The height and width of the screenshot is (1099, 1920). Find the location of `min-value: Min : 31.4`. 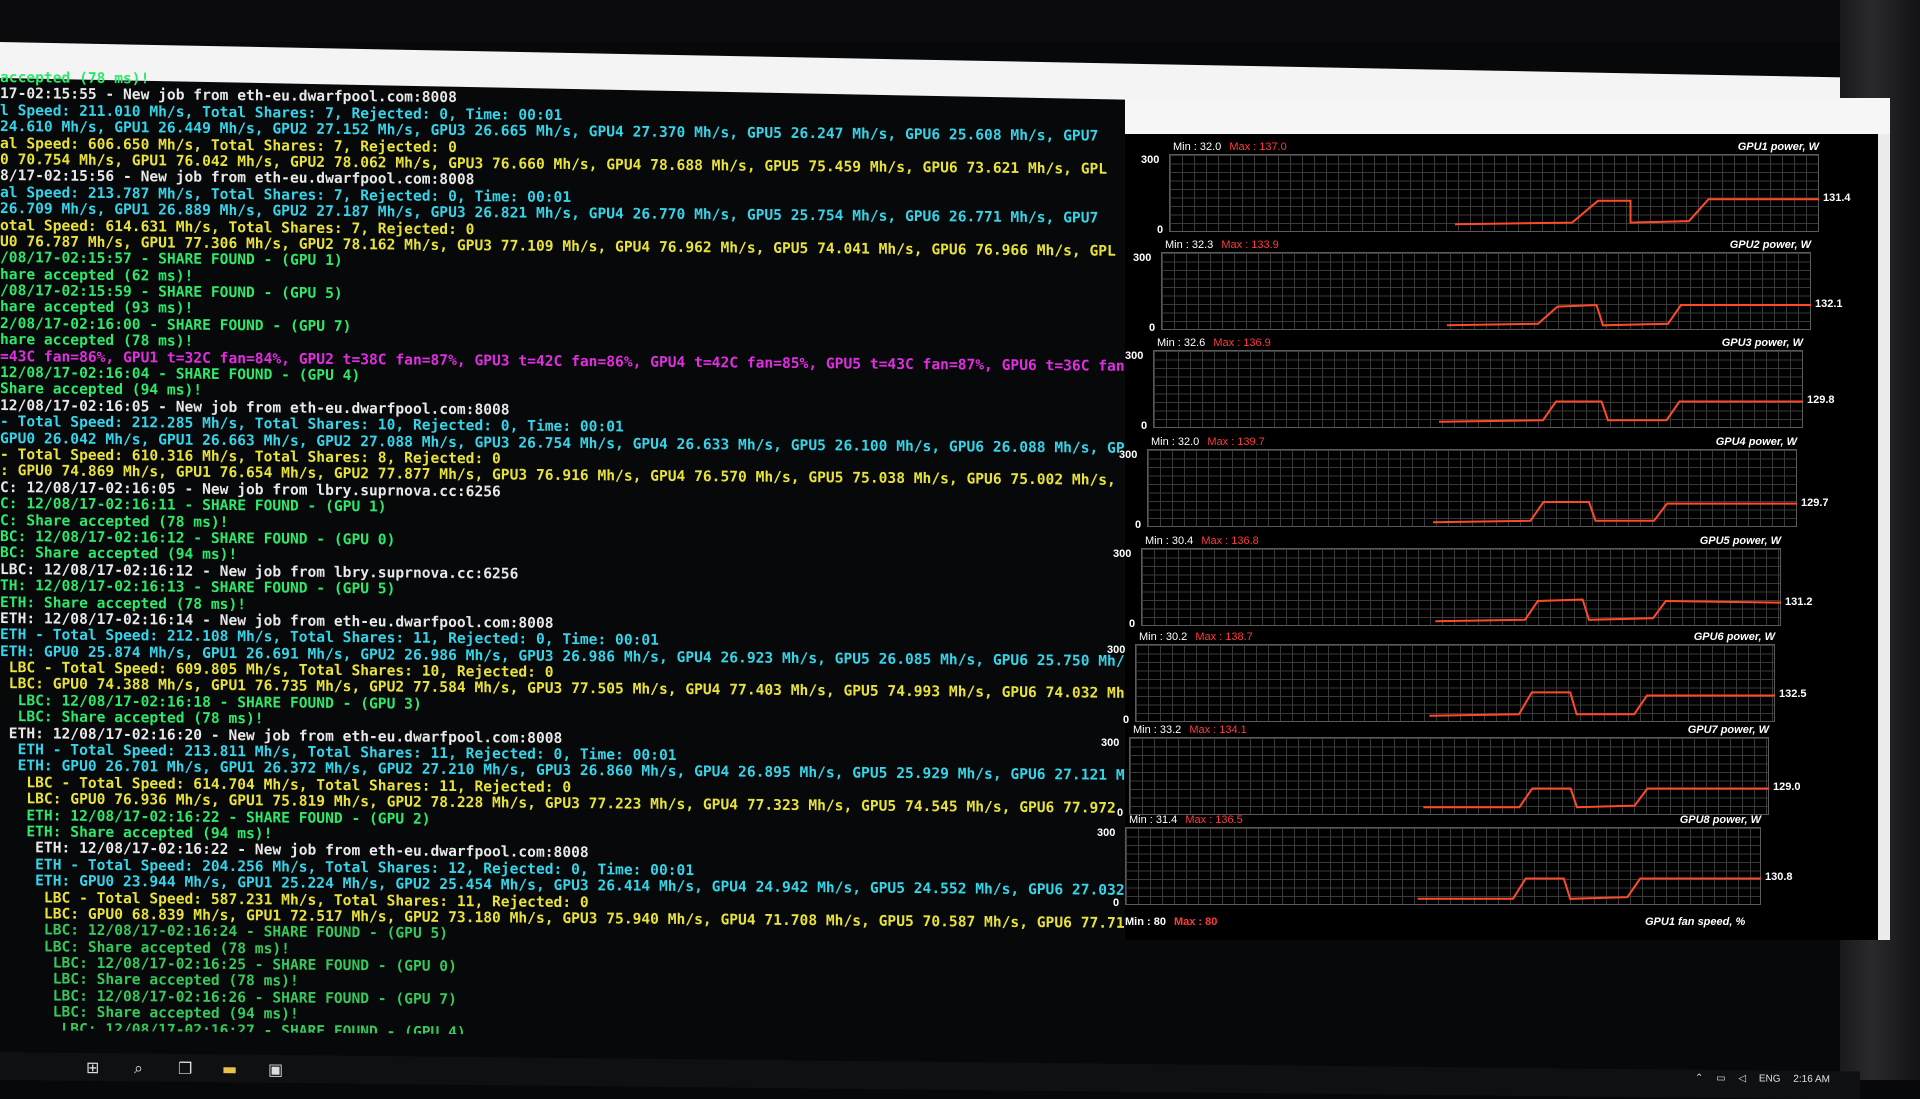

min-value: Min : 31.4 is located at coordinates (1153, 820).